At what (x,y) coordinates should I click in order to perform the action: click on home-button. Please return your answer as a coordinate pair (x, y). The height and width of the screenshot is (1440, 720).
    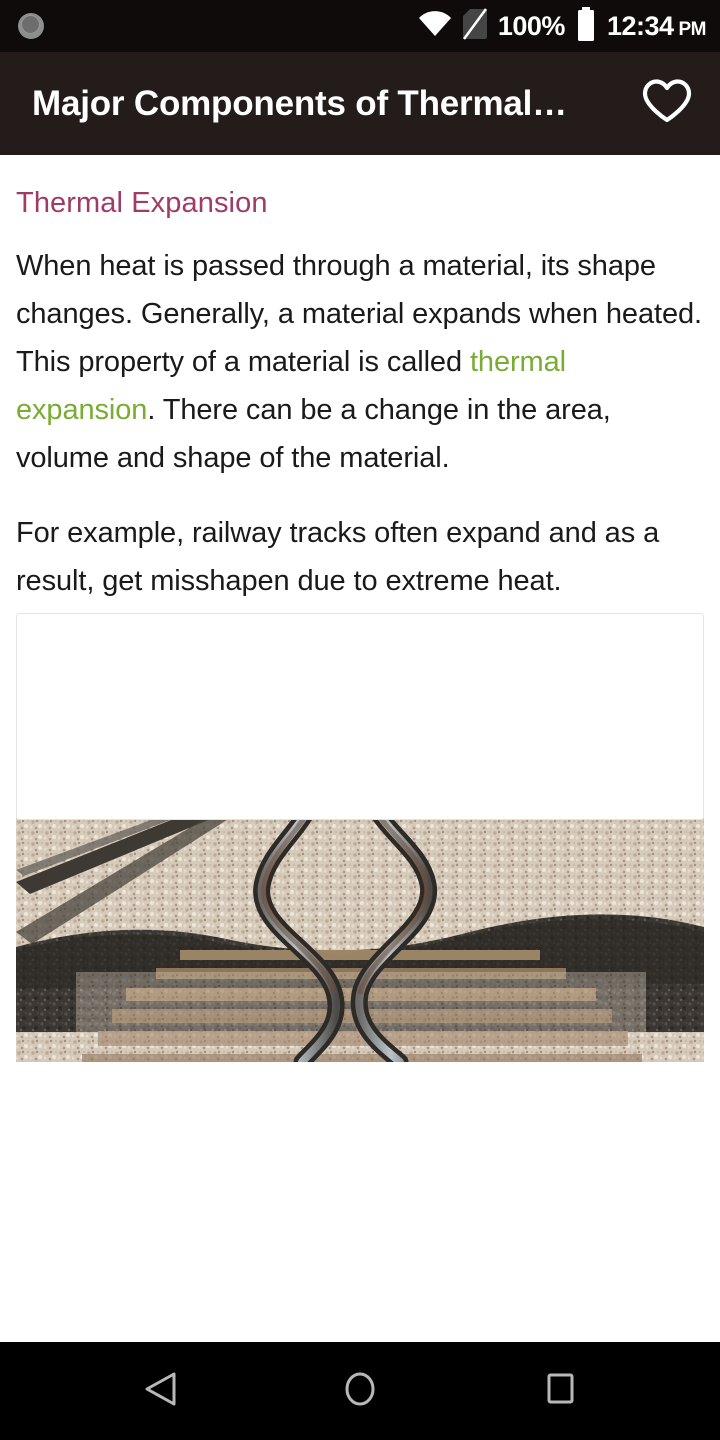
    Looking at the image, I should click on (360, 1391).